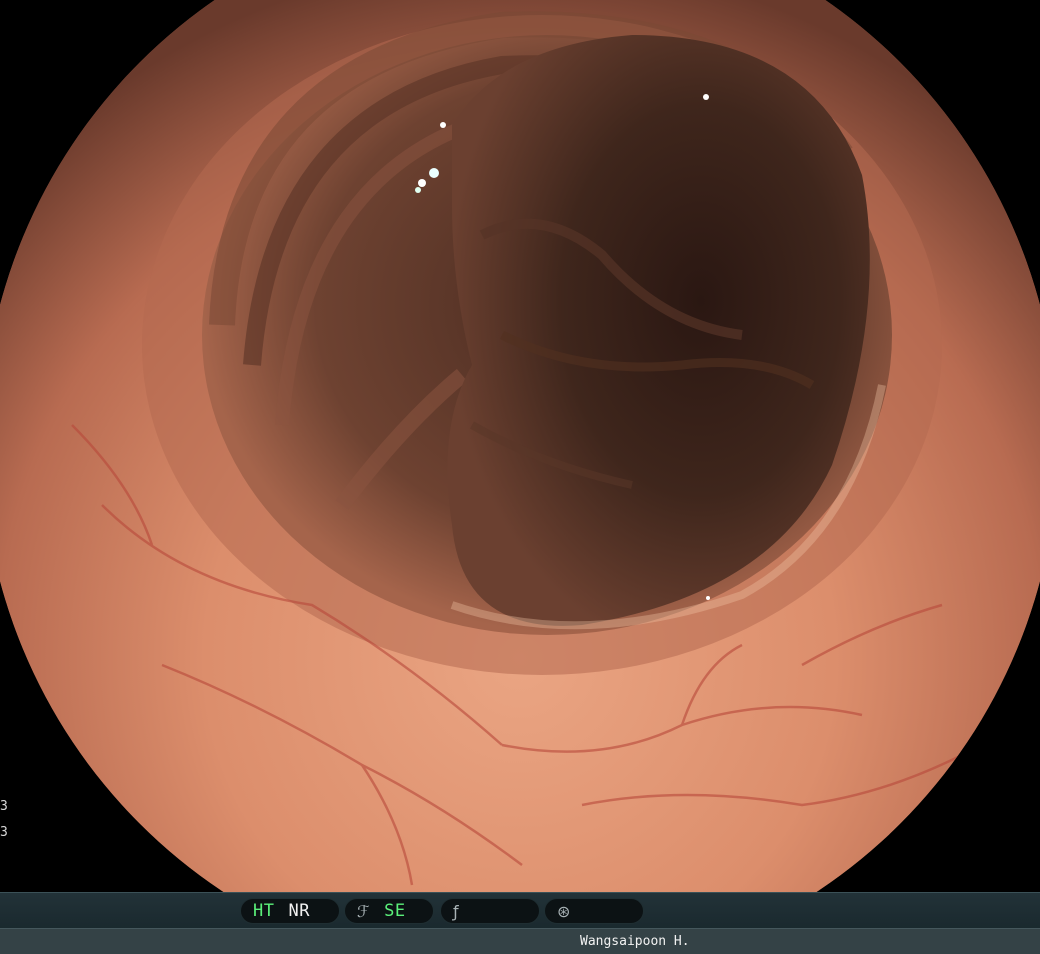 This screenshot has width=1040, height=954. I want to click on status-bar: HT NR ℱ SE ƒ ⊛, so click(520, 910).